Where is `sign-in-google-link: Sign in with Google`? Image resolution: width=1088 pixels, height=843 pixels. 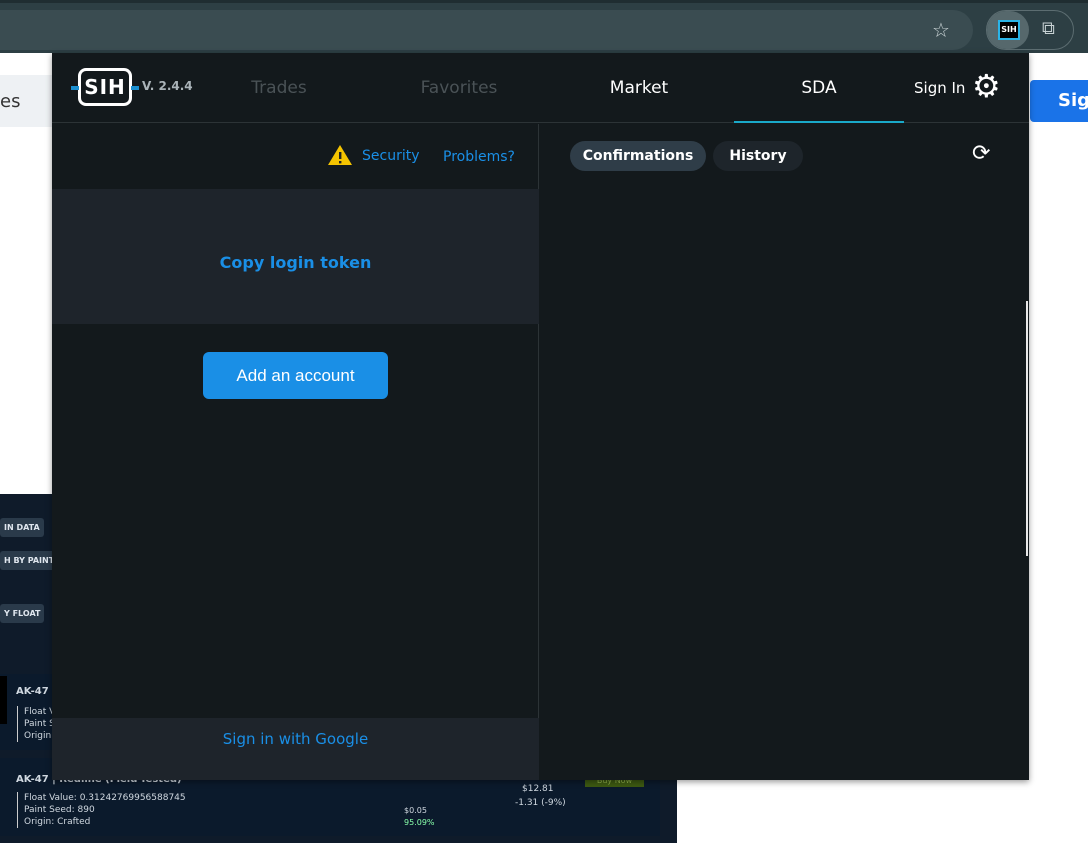 sign-in-google-link: Sign in with Google is located at coordinates (295, 739).